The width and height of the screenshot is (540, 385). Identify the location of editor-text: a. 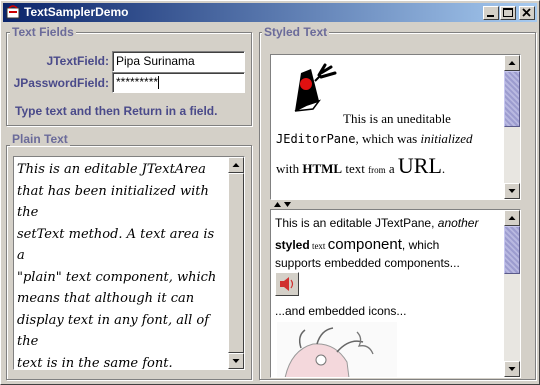
(391, 168).